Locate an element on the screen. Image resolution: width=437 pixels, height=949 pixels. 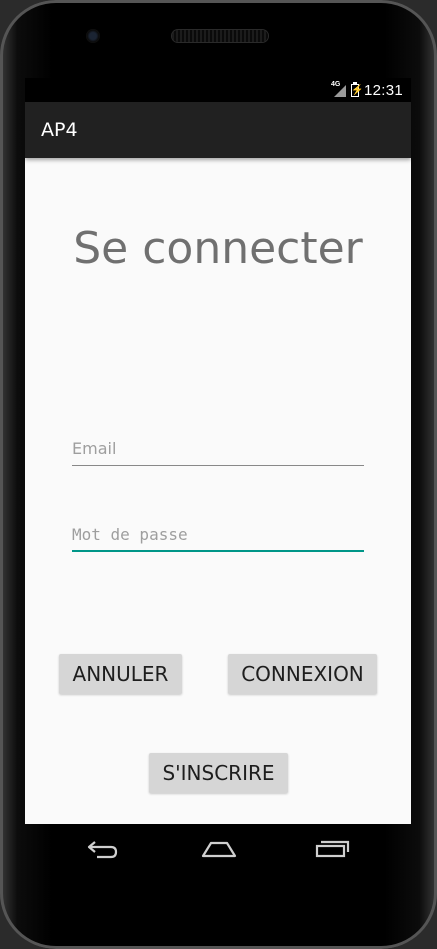
page-title: Se connecter is located at coordinates (218, 248).